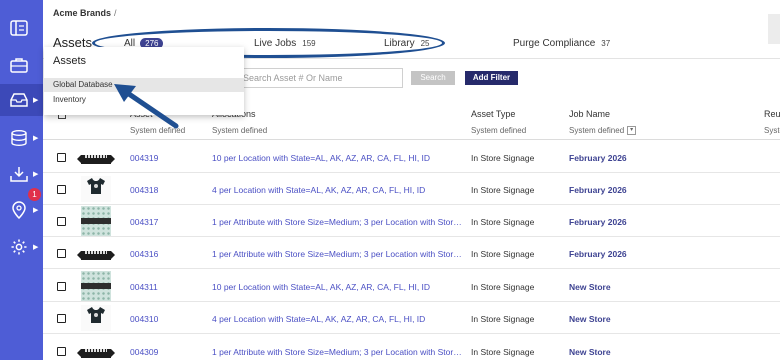 The width and height of the screenshot is (780, 360). I want to click on location-pin-icon, so click(19, 210).